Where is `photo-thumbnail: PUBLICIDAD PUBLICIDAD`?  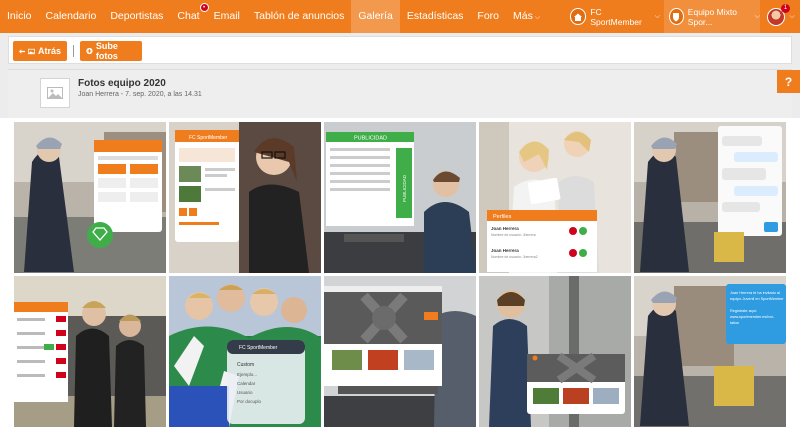
photo-thumbnail: PUBLICIDAD PUBLICIDAD is located at coordinates (400, 197).